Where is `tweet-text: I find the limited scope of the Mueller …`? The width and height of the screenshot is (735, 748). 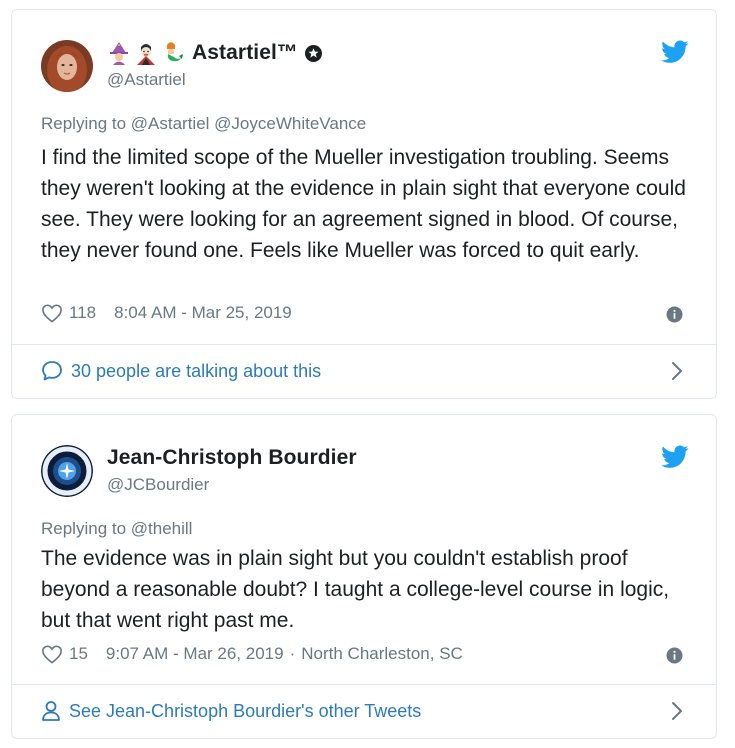 tweet-text: I find the limited scope of the Mueller … is located at coordinates (363, 204).